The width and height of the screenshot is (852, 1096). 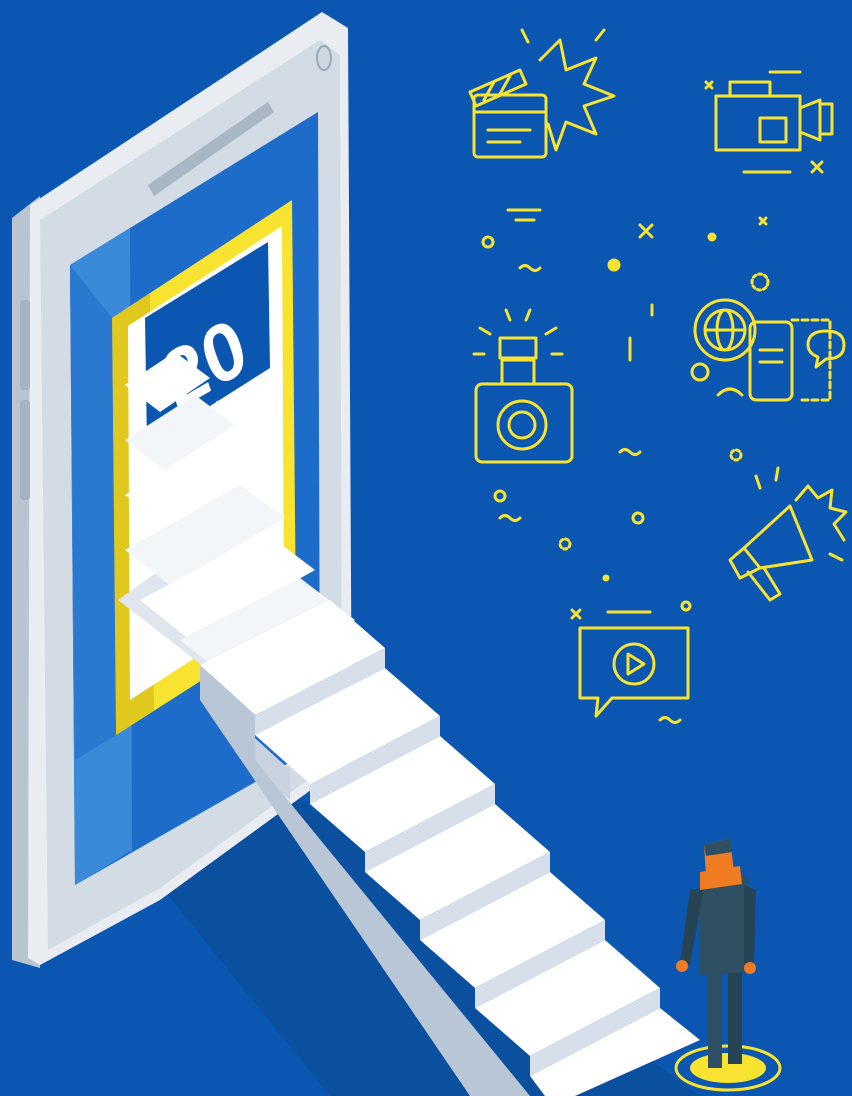 I want to click on door-wall-blue, so click(x=93, y=512).